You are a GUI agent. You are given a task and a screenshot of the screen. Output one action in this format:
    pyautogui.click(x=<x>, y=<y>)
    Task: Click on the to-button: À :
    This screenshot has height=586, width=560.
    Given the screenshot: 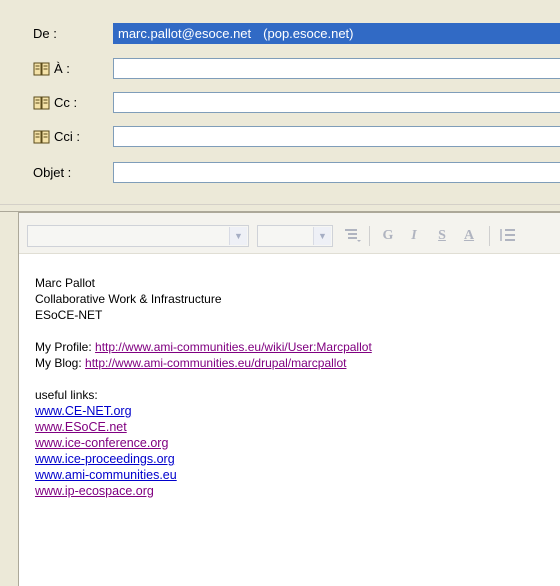 What is the action you would take?
    pyautogui.click(x=51, y=68)
    